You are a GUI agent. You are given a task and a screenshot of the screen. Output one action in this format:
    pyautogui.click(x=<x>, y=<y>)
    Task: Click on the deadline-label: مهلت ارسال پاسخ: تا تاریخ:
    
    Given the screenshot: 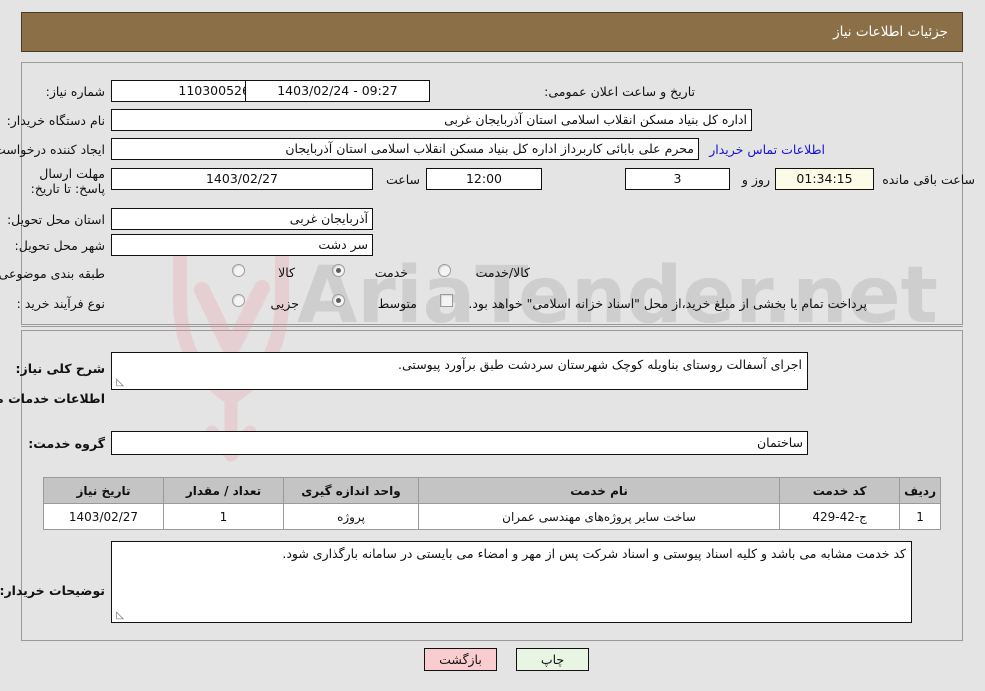 What is the action you would take?
    pyautogui.click(x=67, y=181)
    